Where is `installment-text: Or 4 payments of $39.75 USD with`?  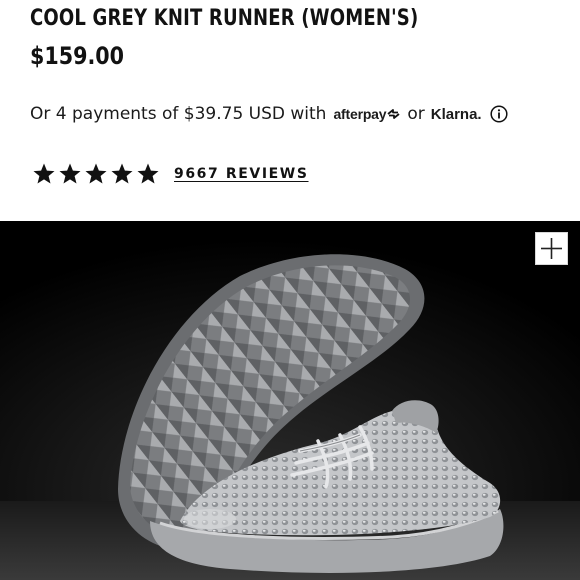 installment-text: Or 4 payments of $39.75 USD with is located at coordinates (178, 114).